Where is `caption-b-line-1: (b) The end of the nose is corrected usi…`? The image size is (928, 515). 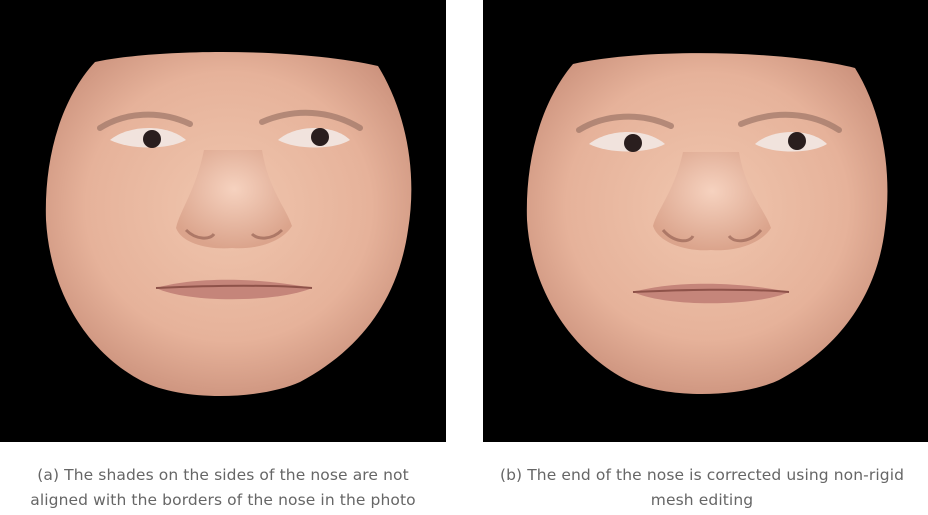 caption-b-line-1: (b) The end of the nose is corrected usi… is located at coordinates (702, 475).